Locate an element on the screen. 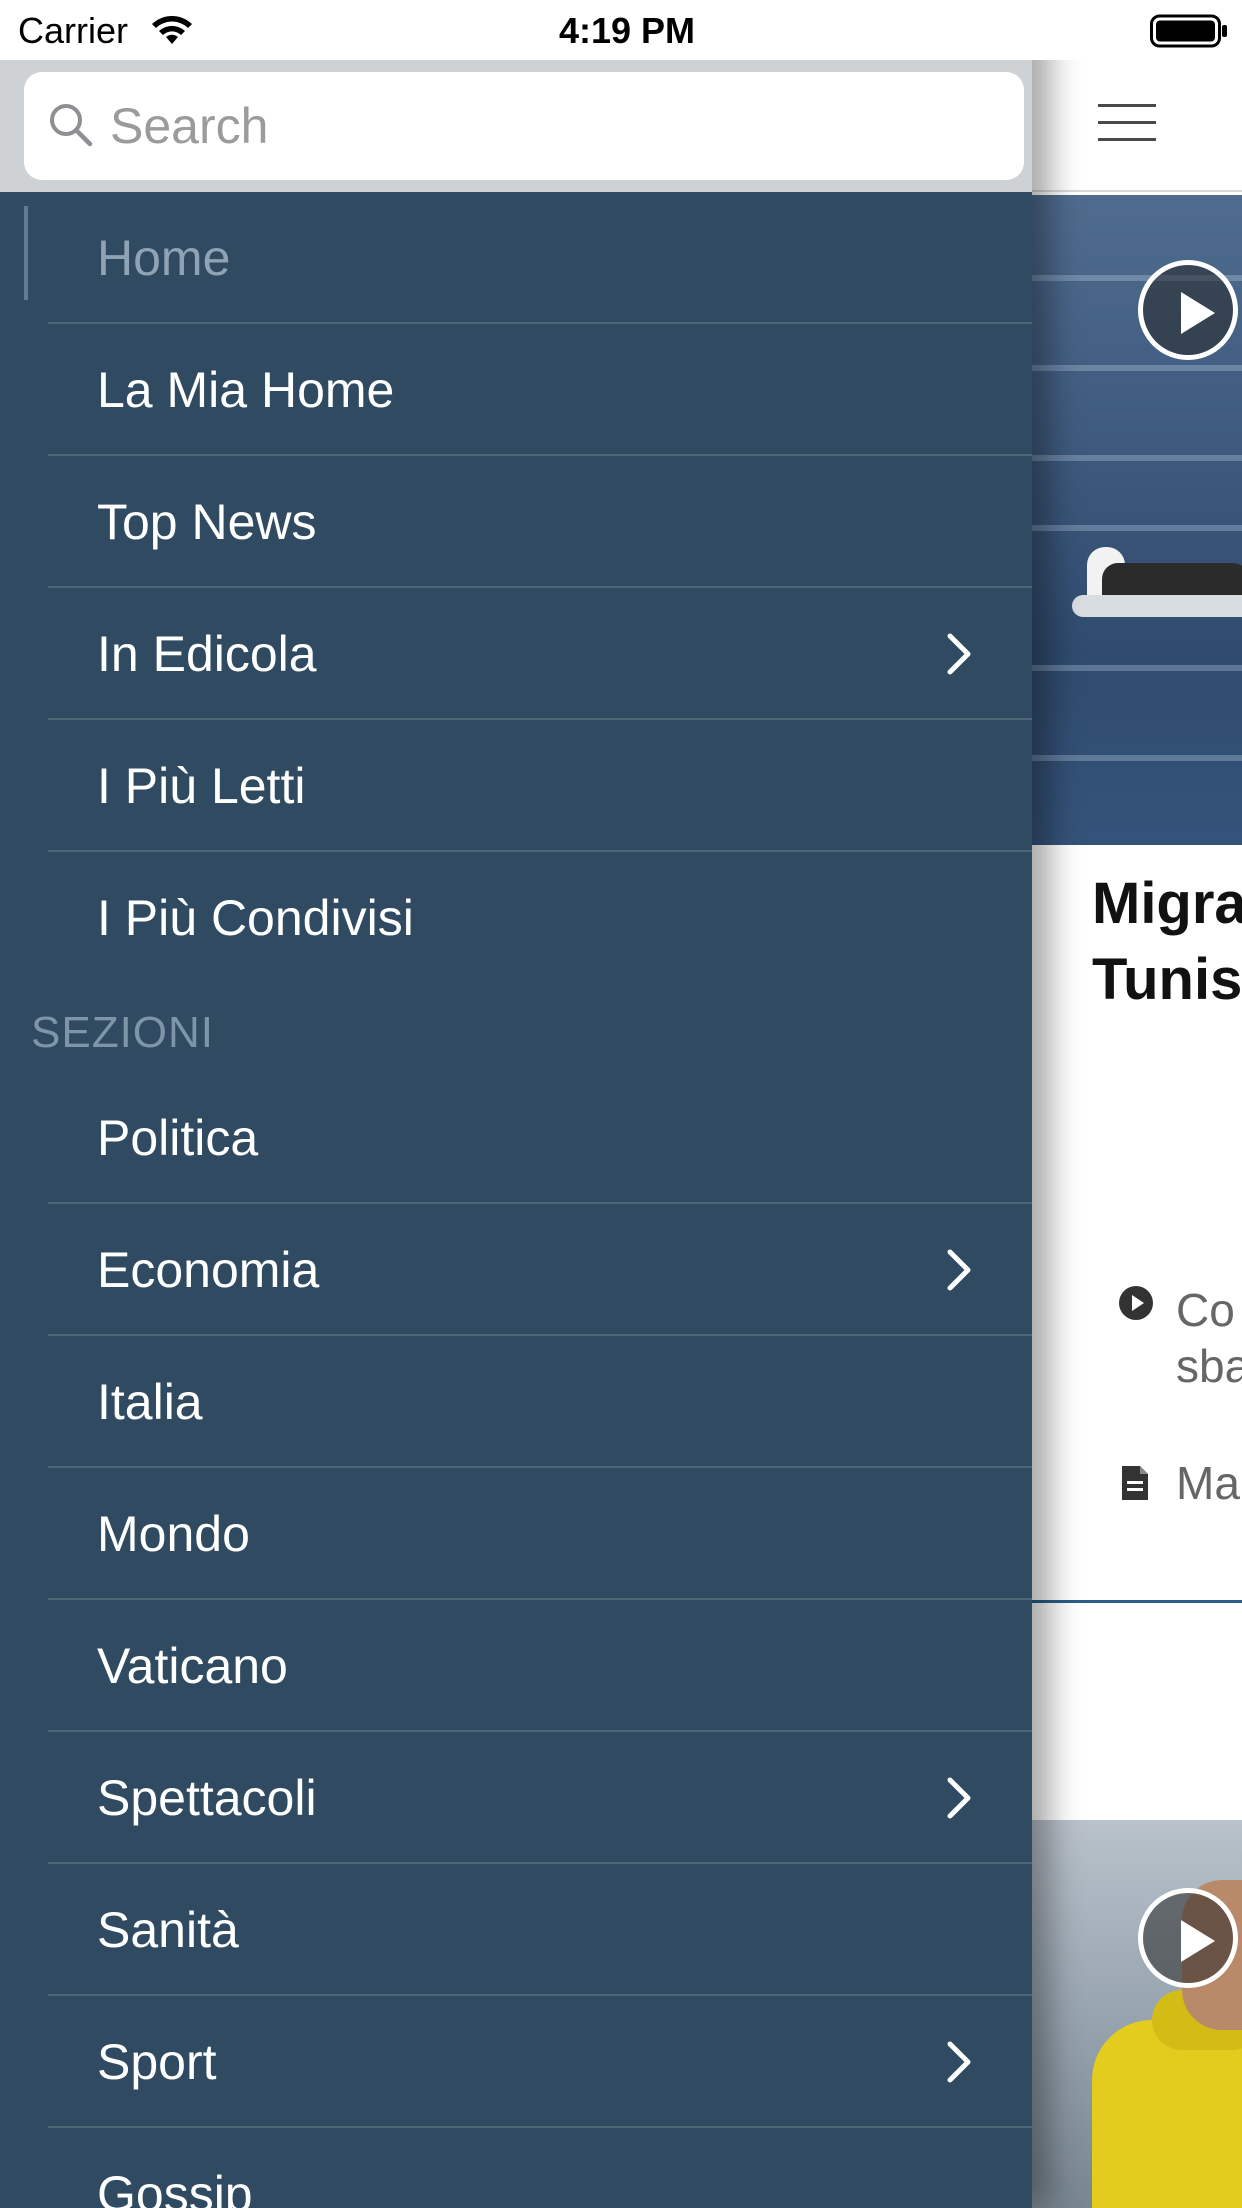  menu-item-la-mia-home: La Mia Home is located at coordinates (516, 390).